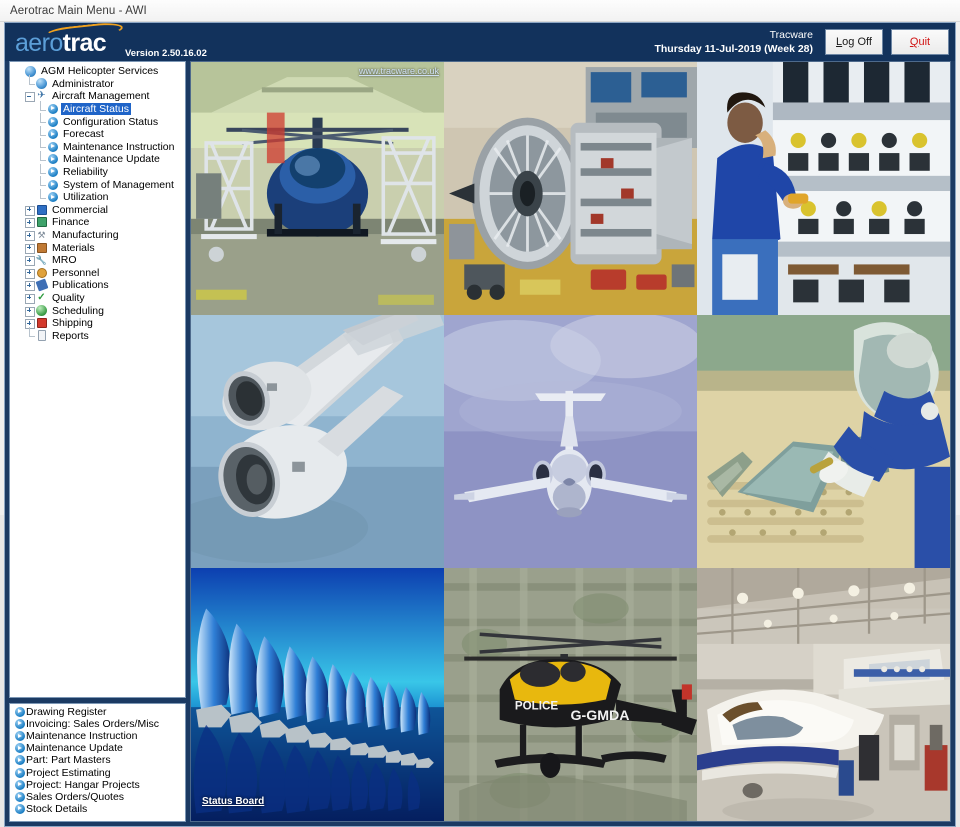  I want to click on tracware-watermark-link: www.tracware.co.uk, so click(399, 71).